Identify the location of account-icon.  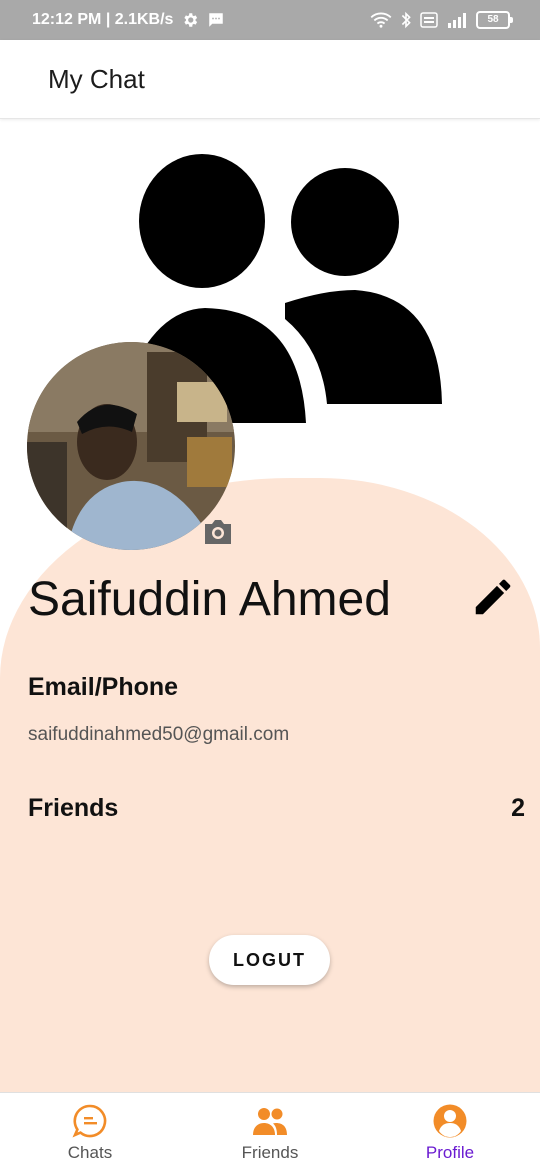
(450, 1121).